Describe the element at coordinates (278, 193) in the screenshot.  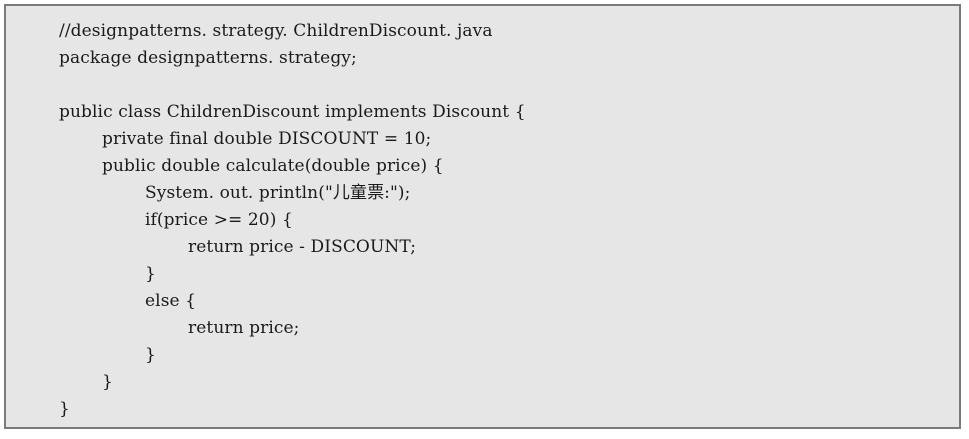
I see `code-line: System. out. println("儿童票:");` at that location.